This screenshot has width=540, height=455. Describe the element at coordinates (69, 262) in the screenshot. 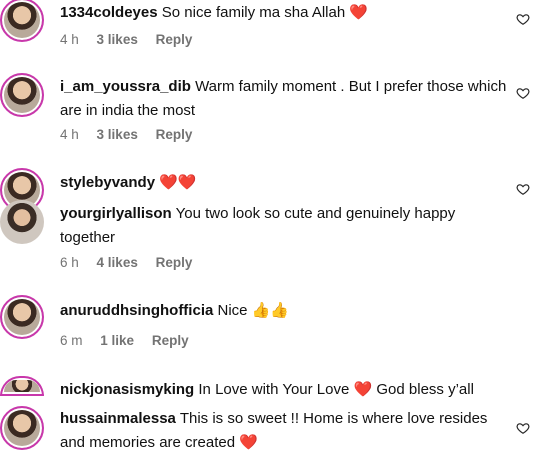

I see `timestamp: 6 h` at that location.